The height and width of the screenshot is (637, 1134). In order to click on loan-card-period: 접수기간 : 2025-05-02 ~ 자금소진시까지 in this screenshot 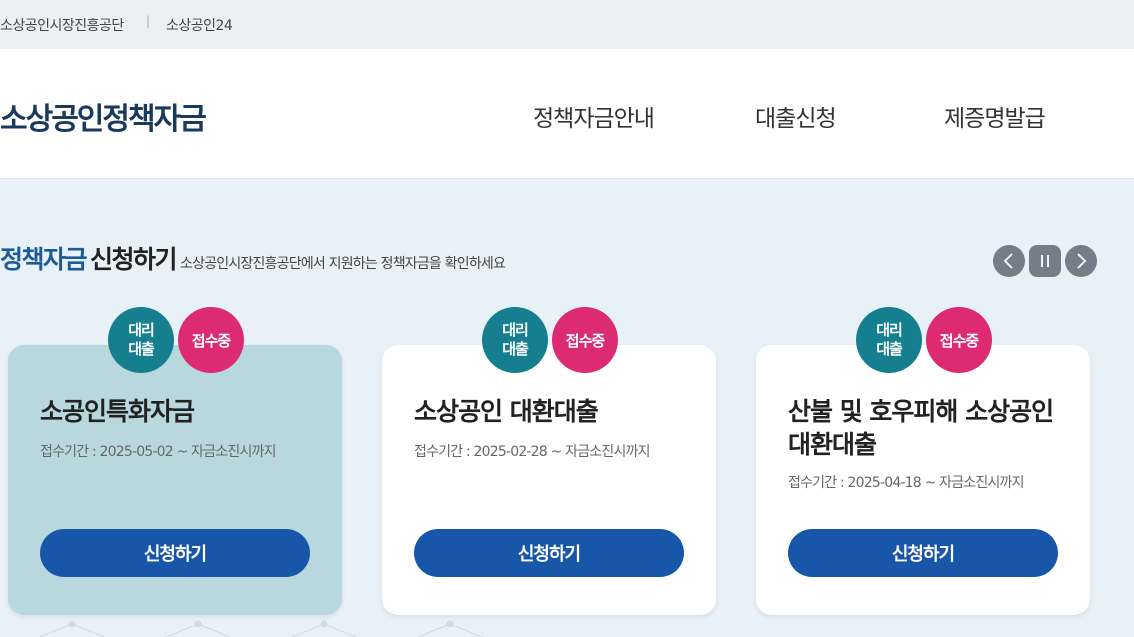, I will do `click(158, 452)`.